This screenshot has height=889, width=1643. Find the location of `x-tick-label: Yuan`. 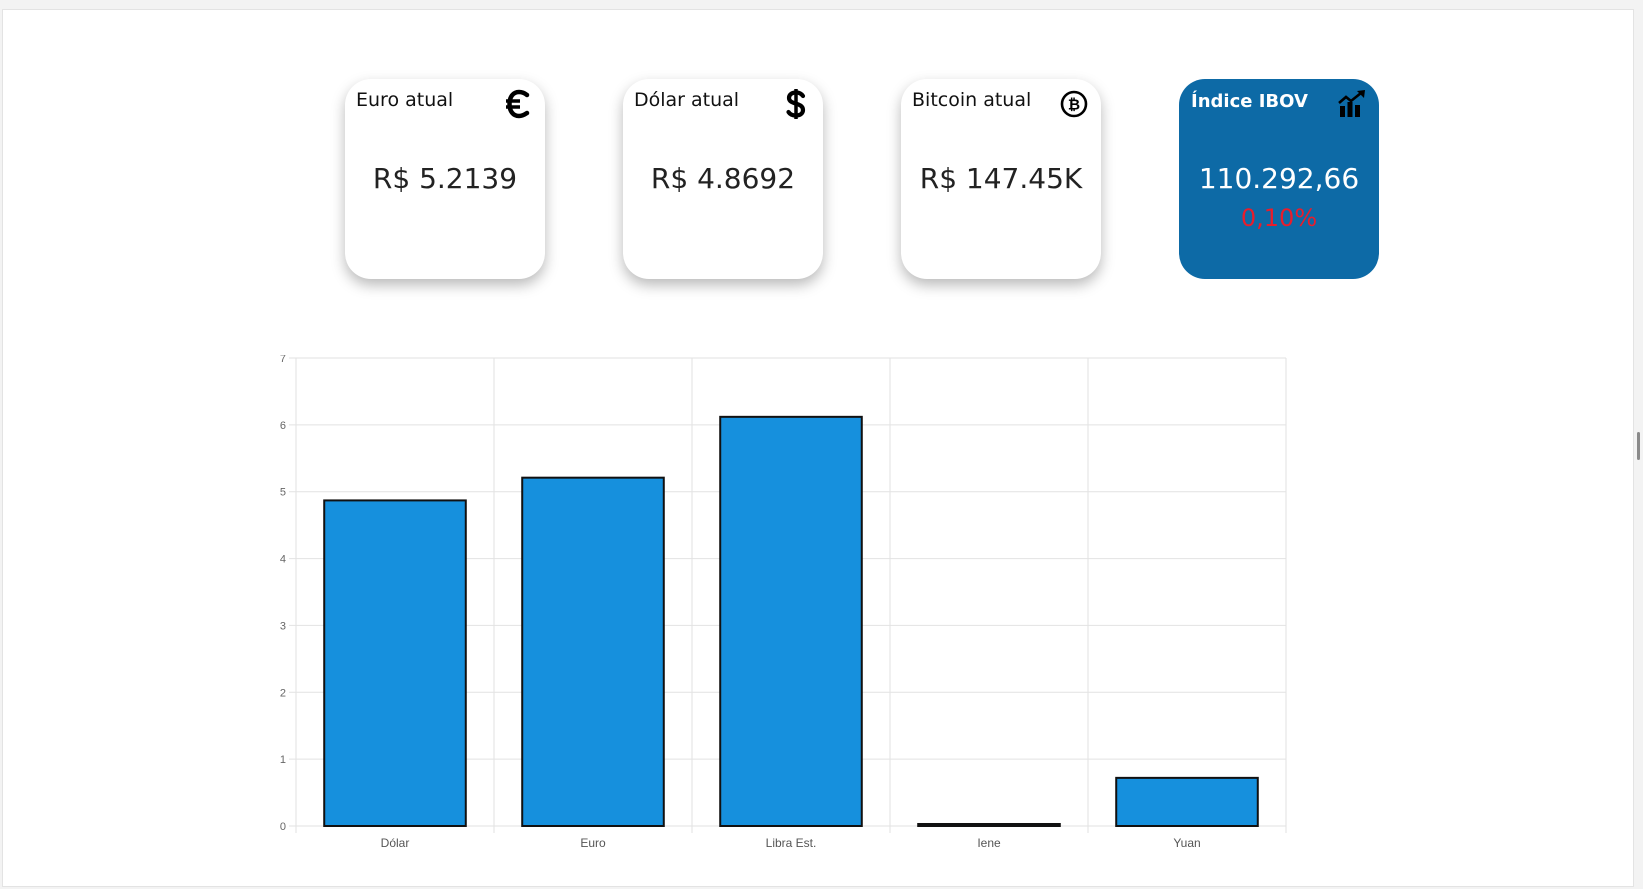

x-tick-label: Yuan is located at coordinates (1186, 843).